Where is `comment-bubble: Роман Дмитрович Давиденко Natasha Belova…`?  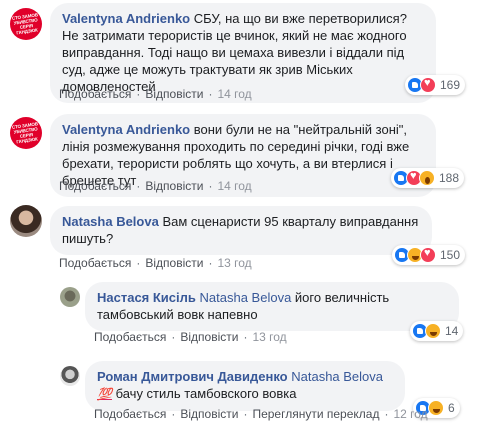 comment-bubble: Роман Дмитрович Давиденко Natasha Belova… is located at coordinates (245, 386).